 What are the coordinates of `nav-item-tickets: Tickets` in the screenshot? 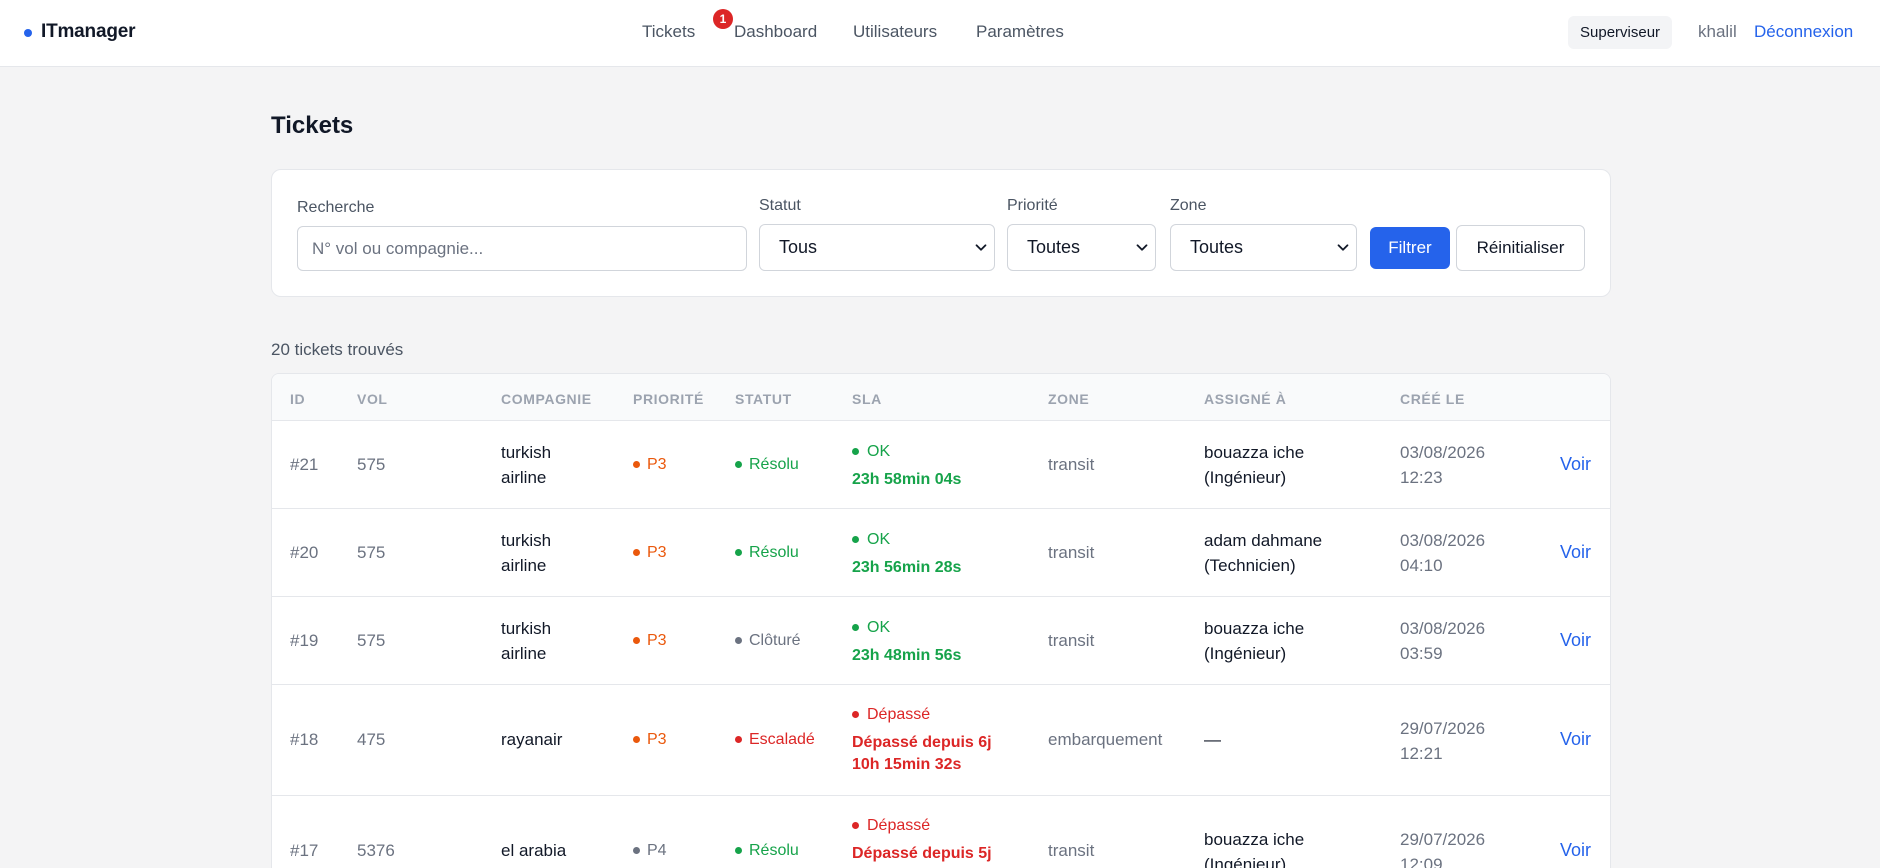 It's located at (668, 32).